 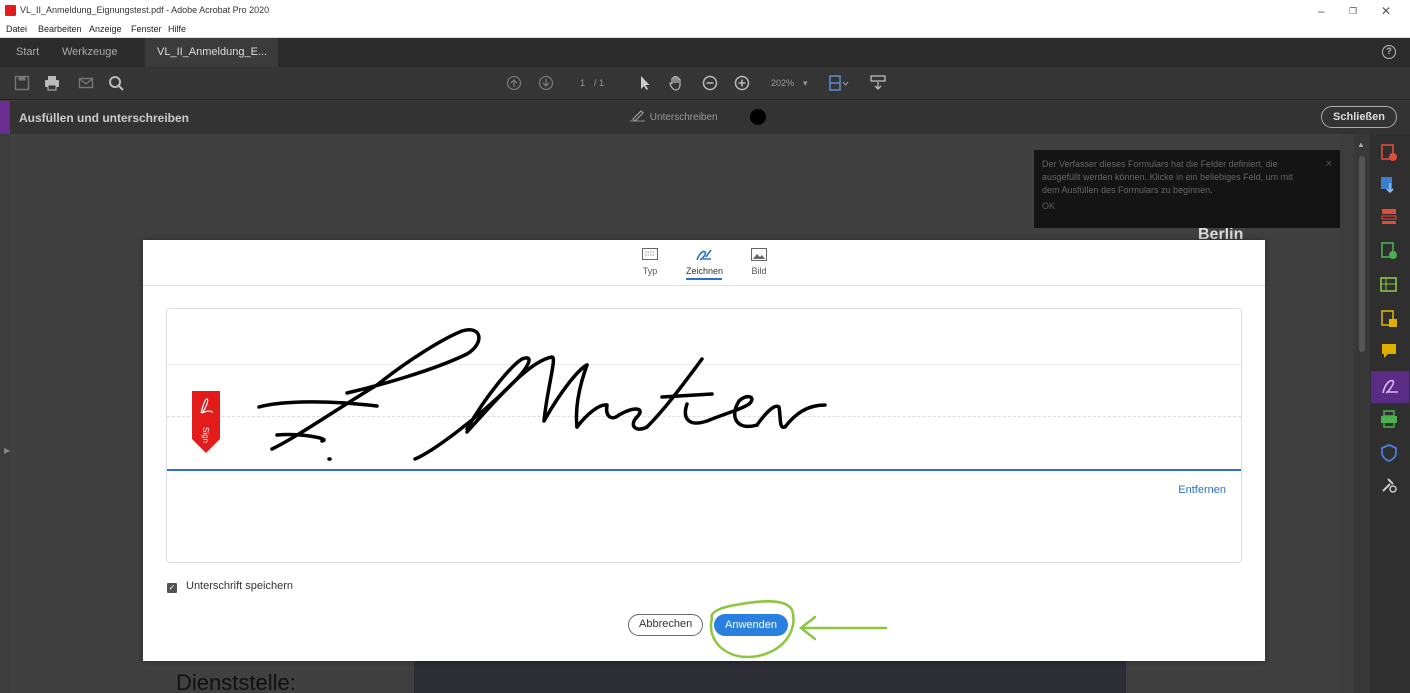 What do you see at coordinates (758, 117) in the screenshot?
I see `ink-color-swatch` at bounding box center [758, 117].